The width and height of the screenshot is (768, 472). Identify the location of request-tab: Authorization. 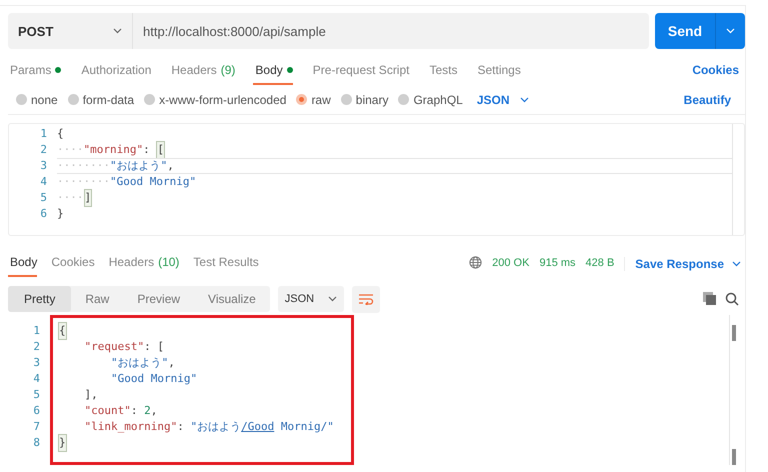
(115, 74).